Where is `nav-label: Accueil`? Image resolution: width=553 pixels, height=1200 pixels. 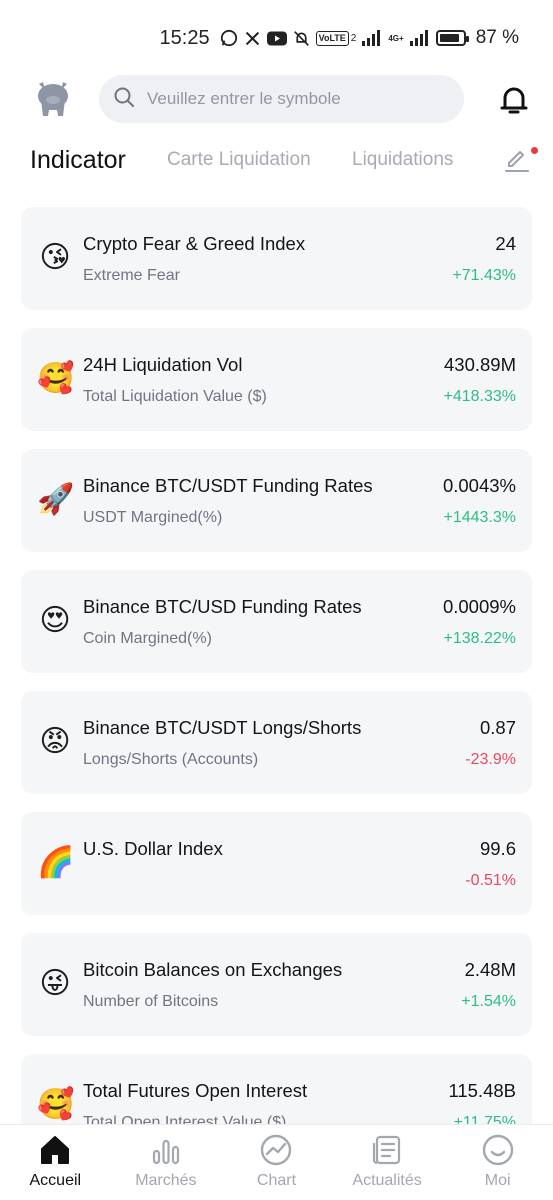
nav-label: Accueil is located at coordinates (55, 1180).